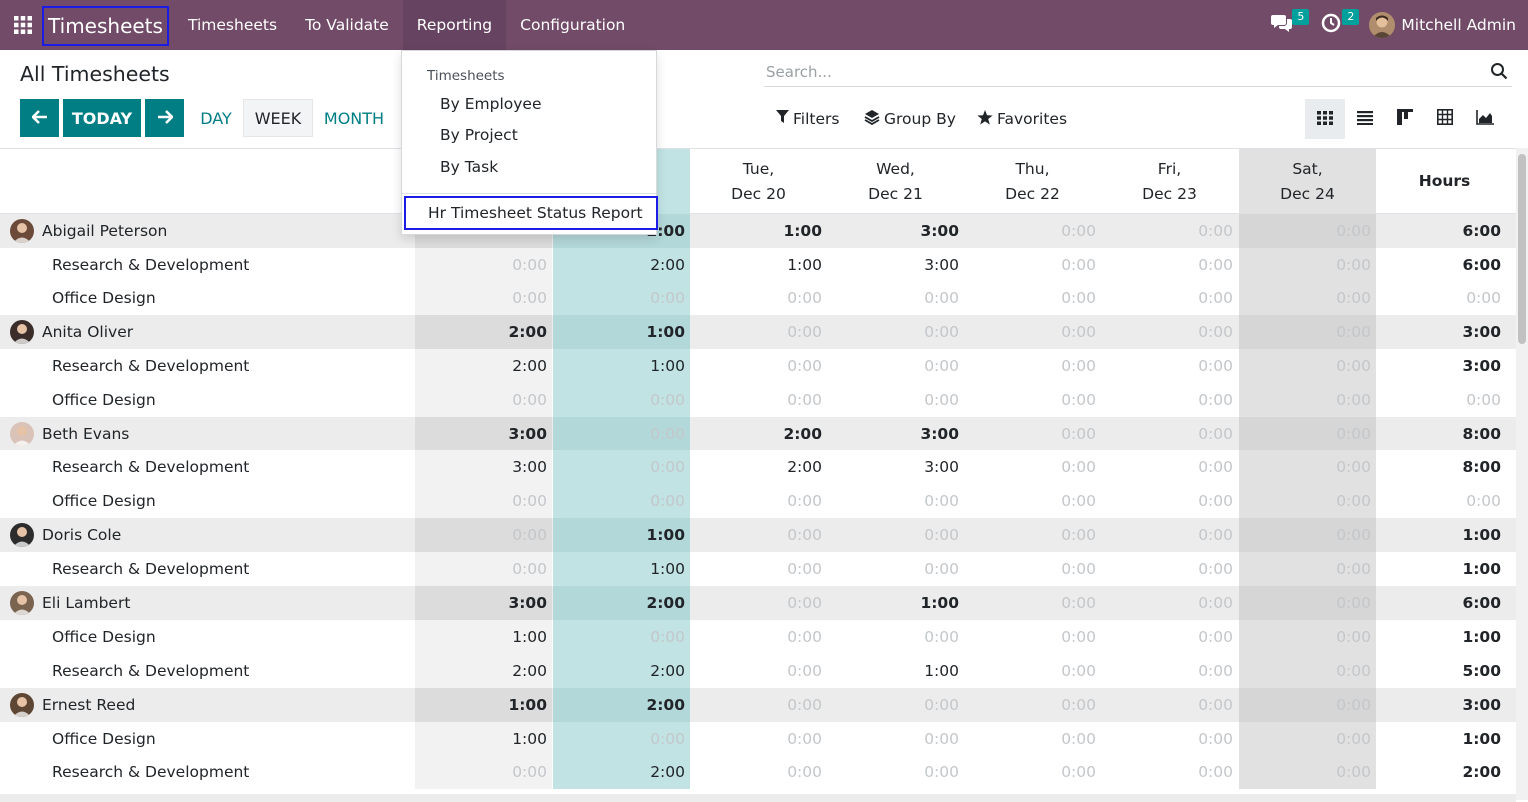  I want to click on menu-configuration: Configuration, so click(572, 25).